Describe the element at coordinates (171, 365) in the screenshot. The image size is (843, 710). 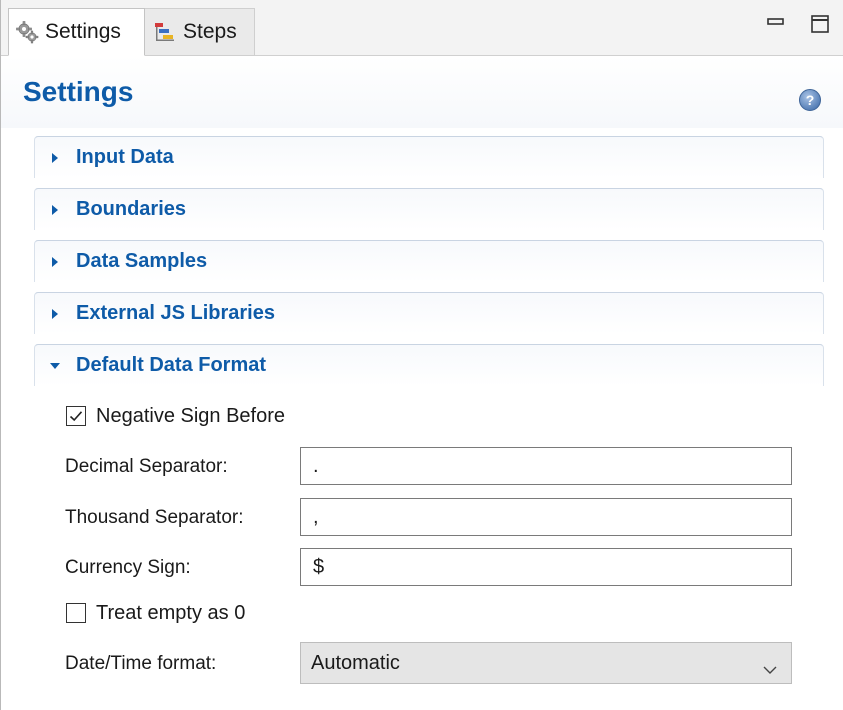
I see `section-label: Default Data Format` at that location.